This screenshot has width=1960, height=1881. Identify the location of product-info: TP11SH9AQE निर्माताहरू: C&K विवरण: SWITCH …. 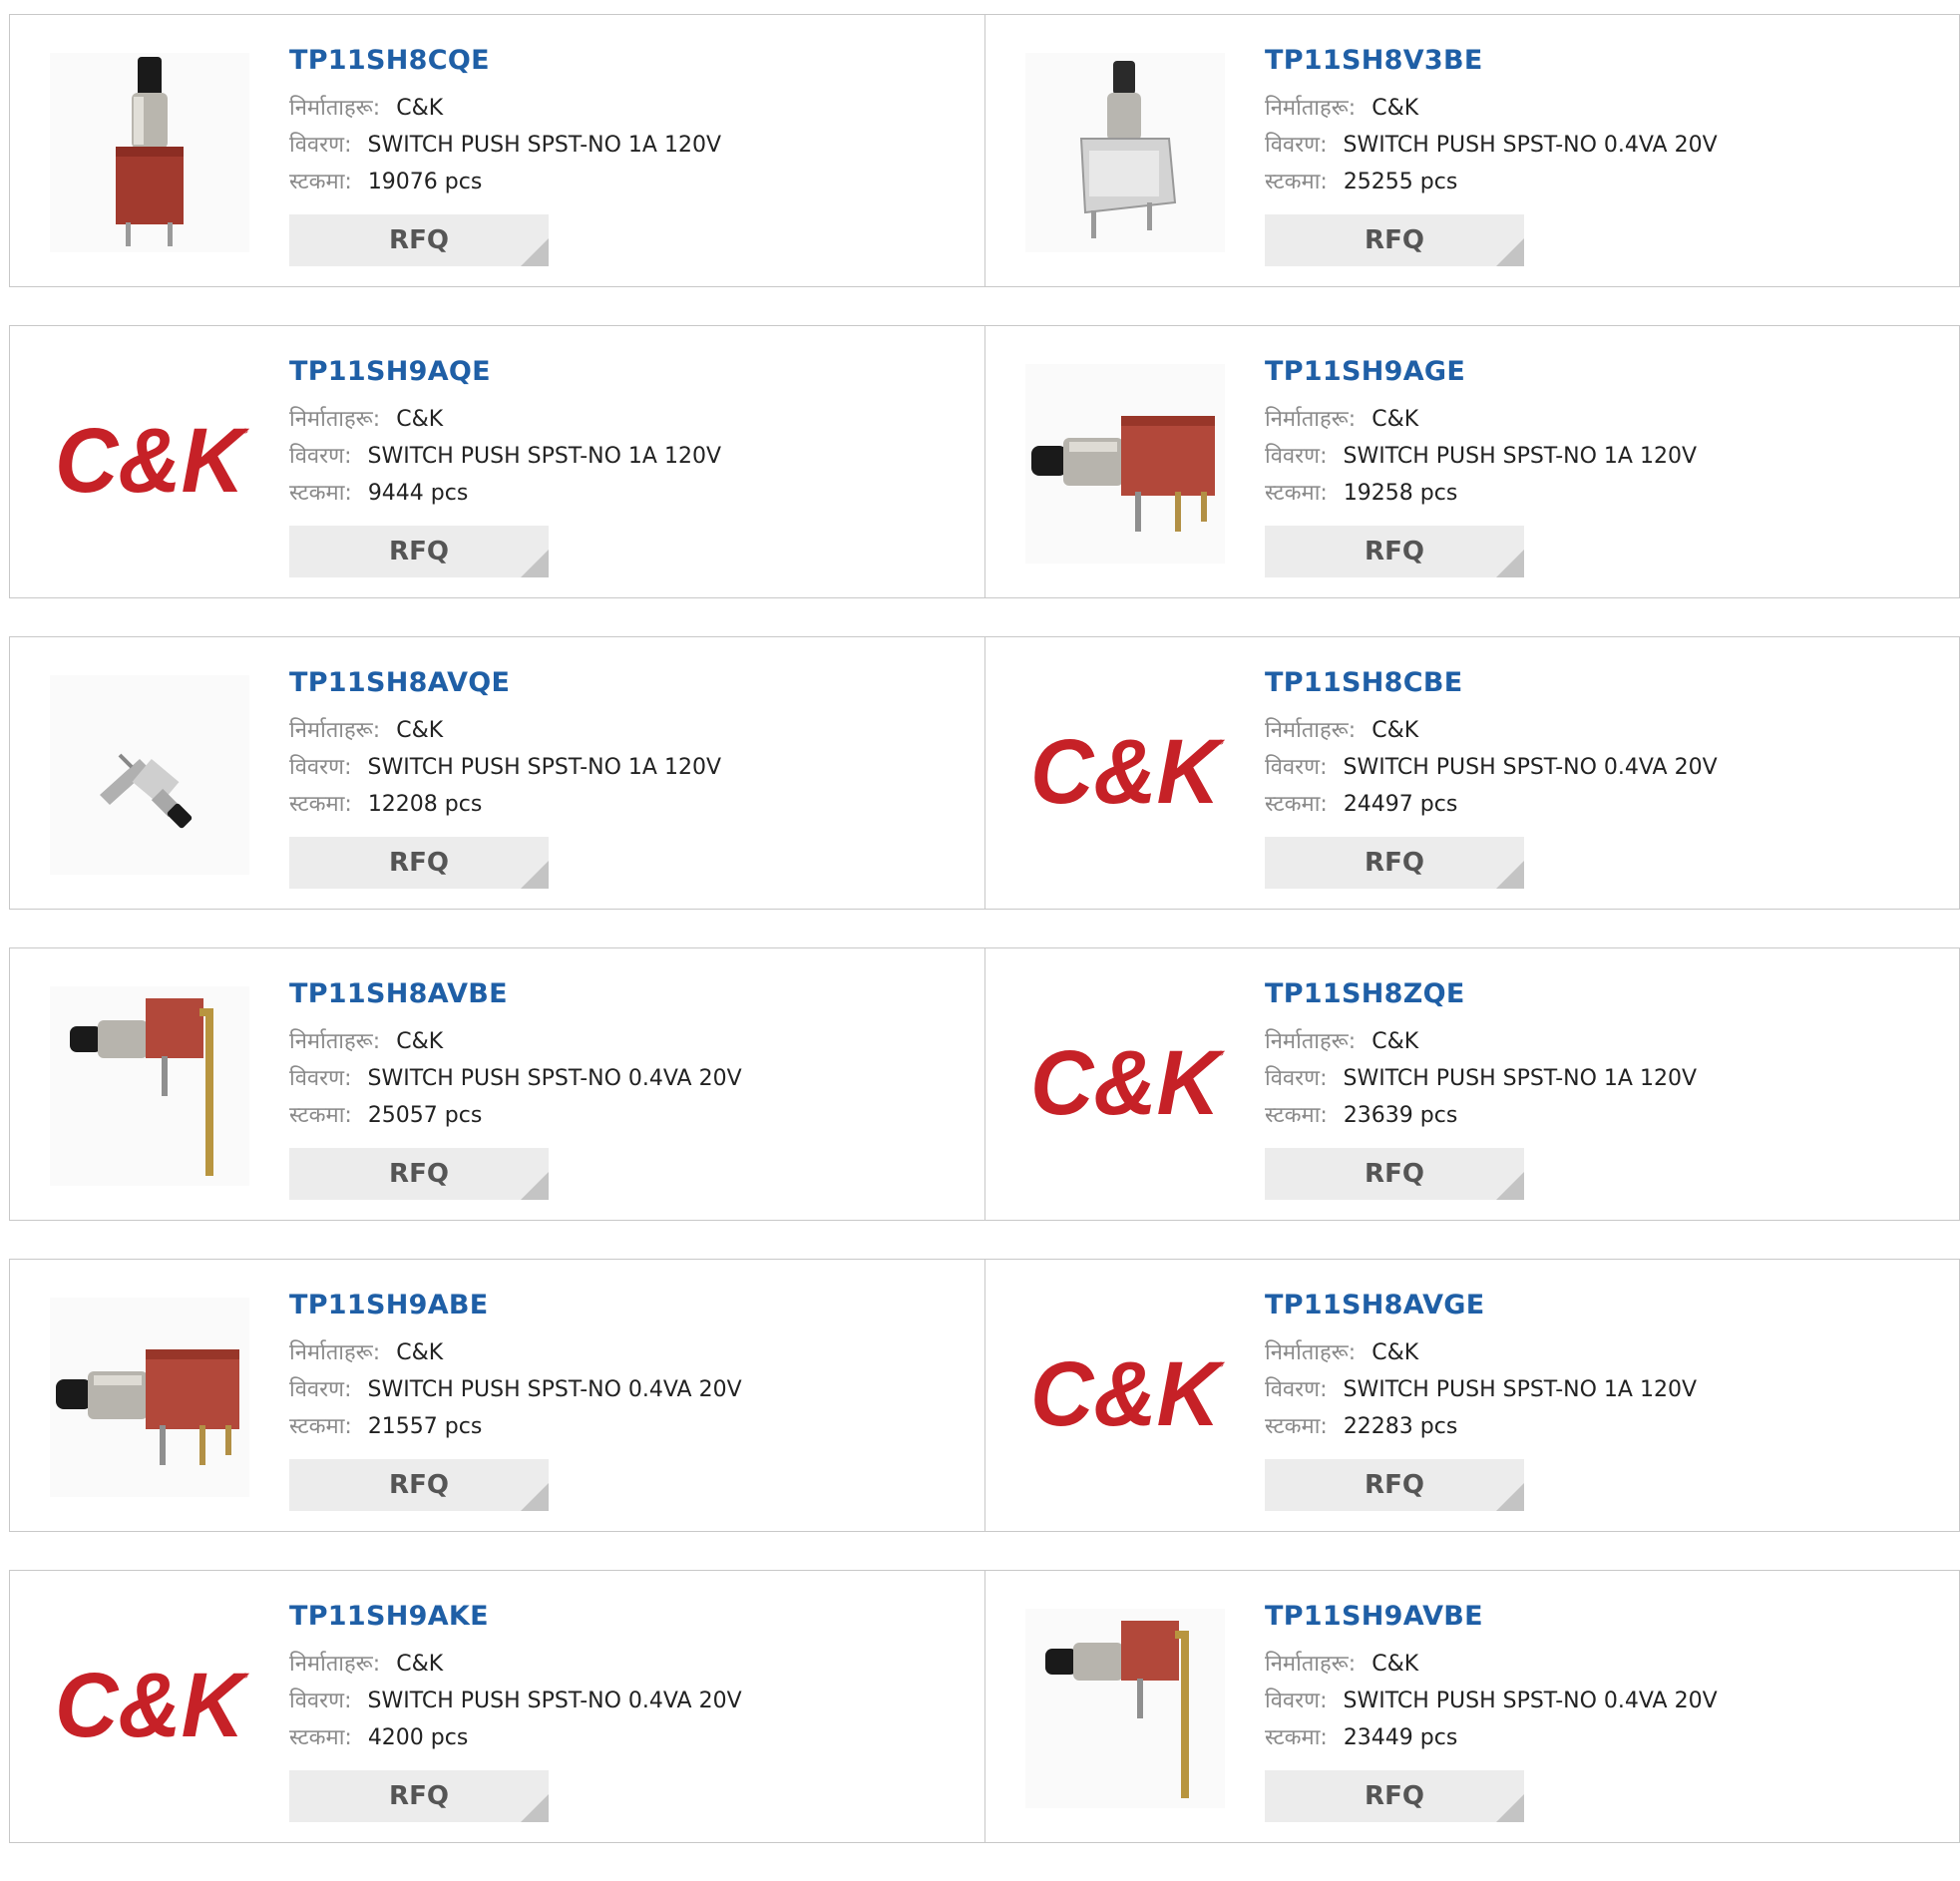
(505, 436).